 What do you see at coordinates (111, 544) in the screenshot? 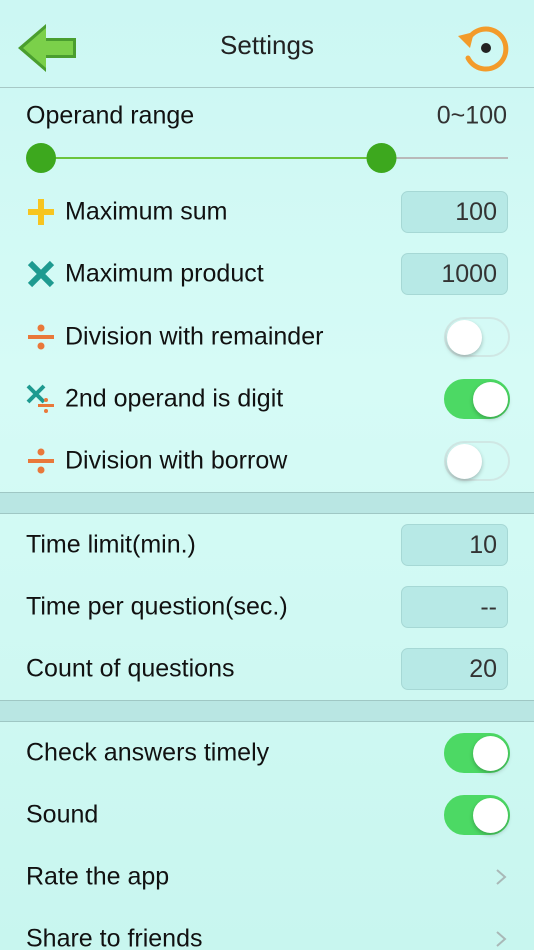
I see `time-limit-label: Time limit(min.)` at bounding box center [111, 544].